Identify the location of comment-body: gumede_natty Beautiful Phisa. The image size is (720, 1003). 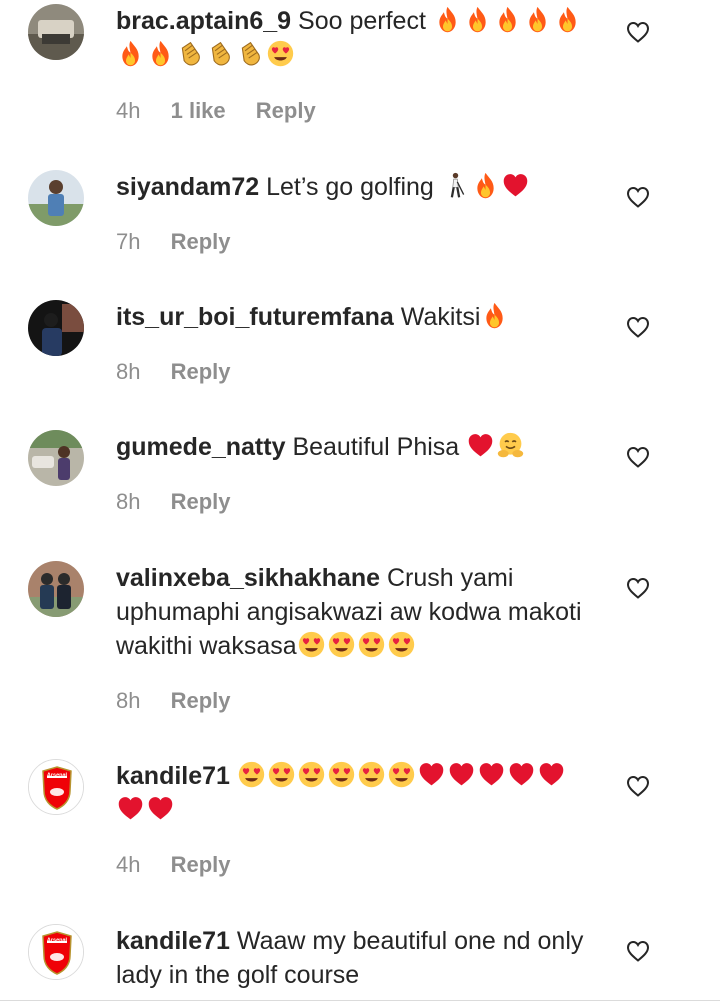
(356, 447).